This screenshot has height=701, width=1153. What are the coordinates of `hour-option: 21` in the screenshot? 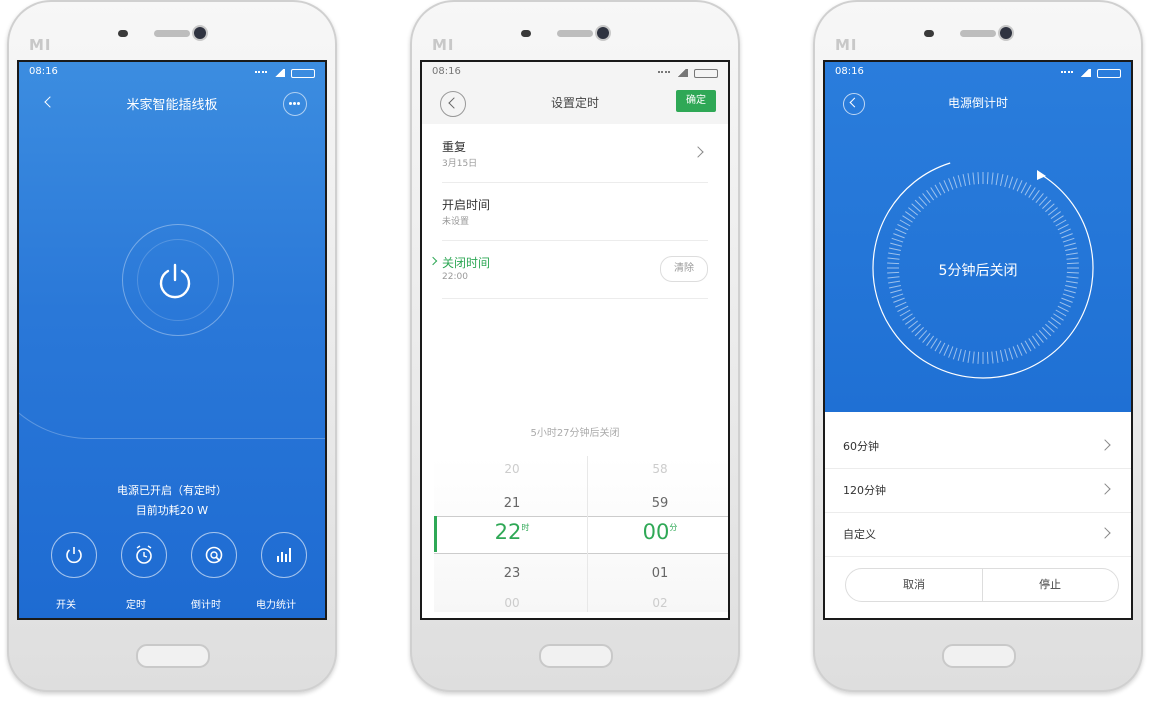 It's located at (512, 503).